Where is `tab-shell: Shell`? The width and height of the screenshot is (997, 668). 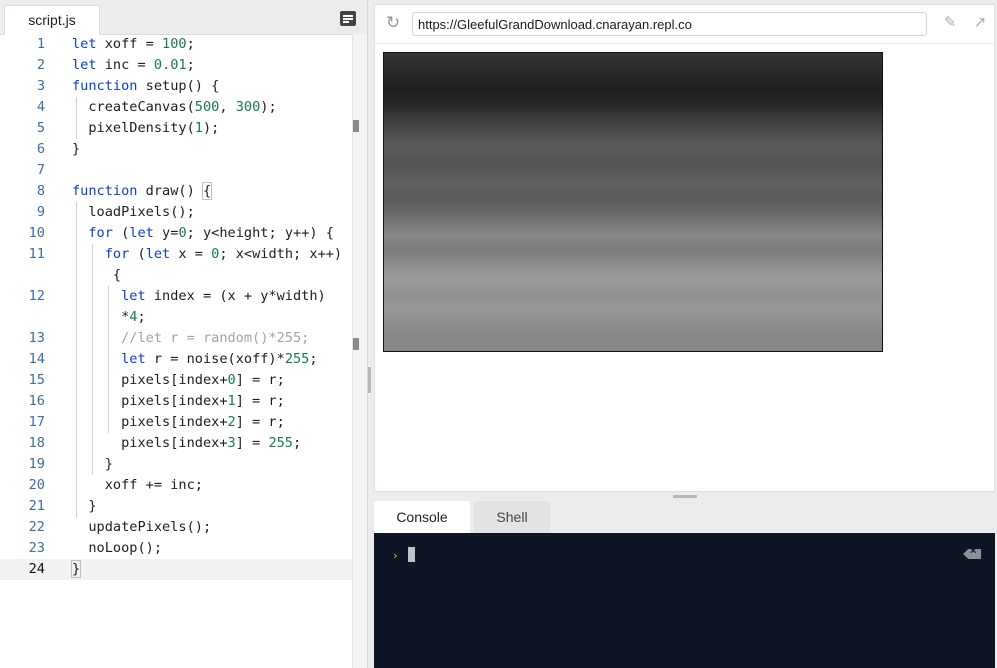 tab-shell: Shell is located at coordinates (512, 517).